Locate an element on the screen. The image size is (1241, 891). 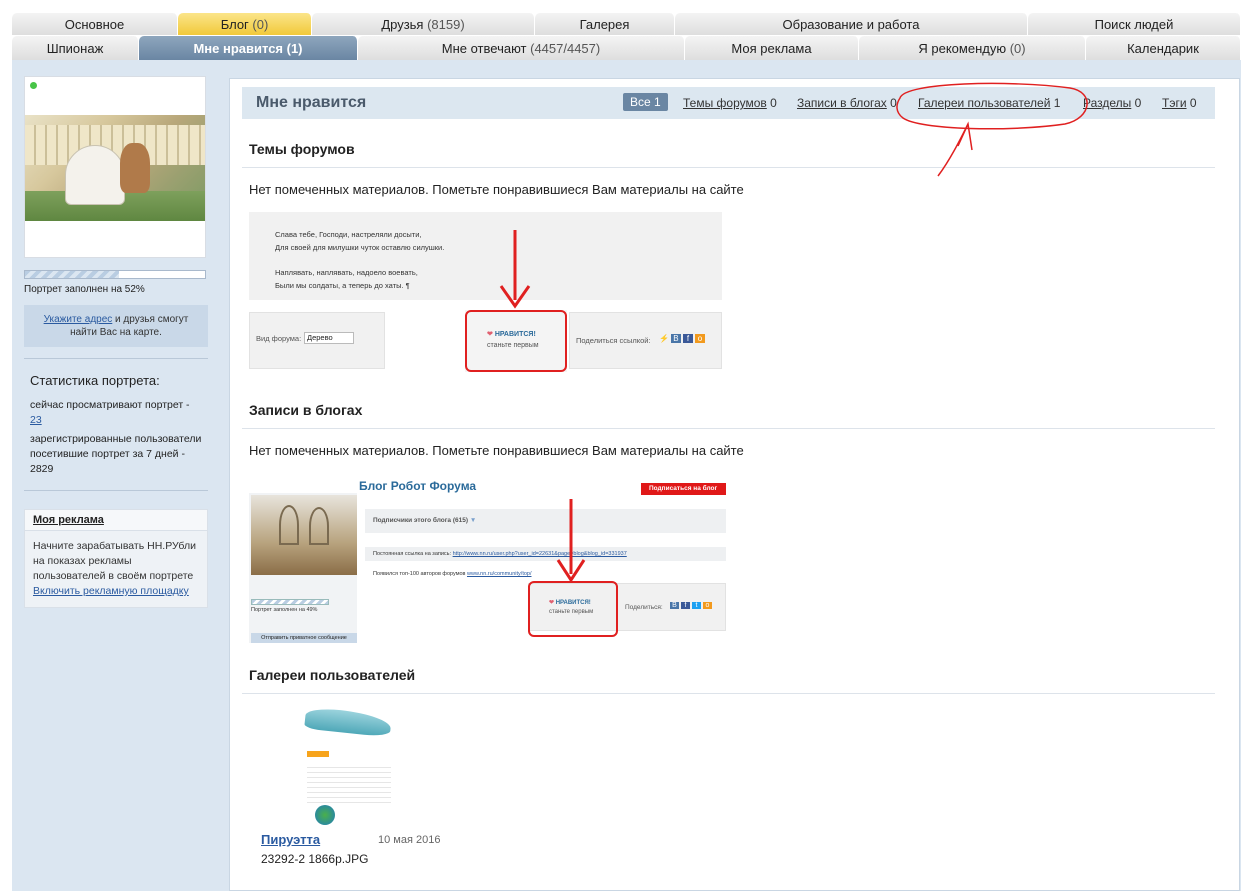
filter-tags: Тэги 0 is located at coordinates (1179, 103).